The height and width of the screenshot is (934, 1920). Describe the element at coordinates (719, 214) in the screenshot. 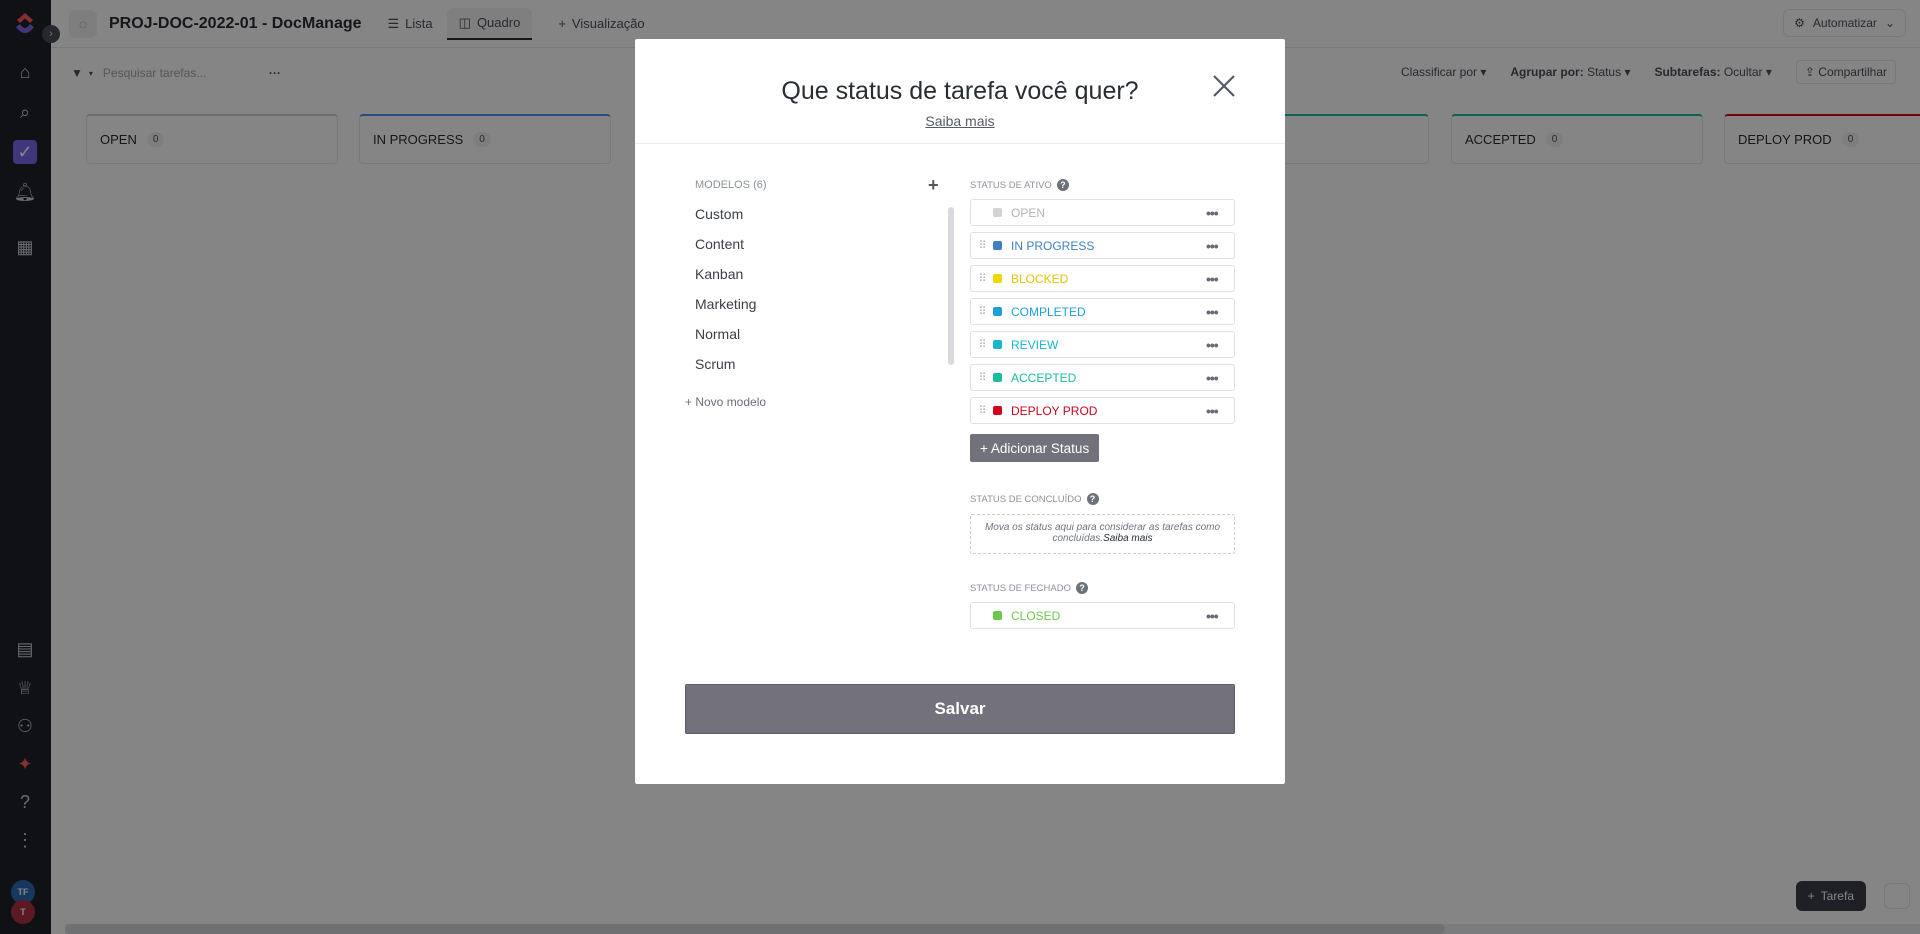

I see `template-item-custom: Custom` at that location.